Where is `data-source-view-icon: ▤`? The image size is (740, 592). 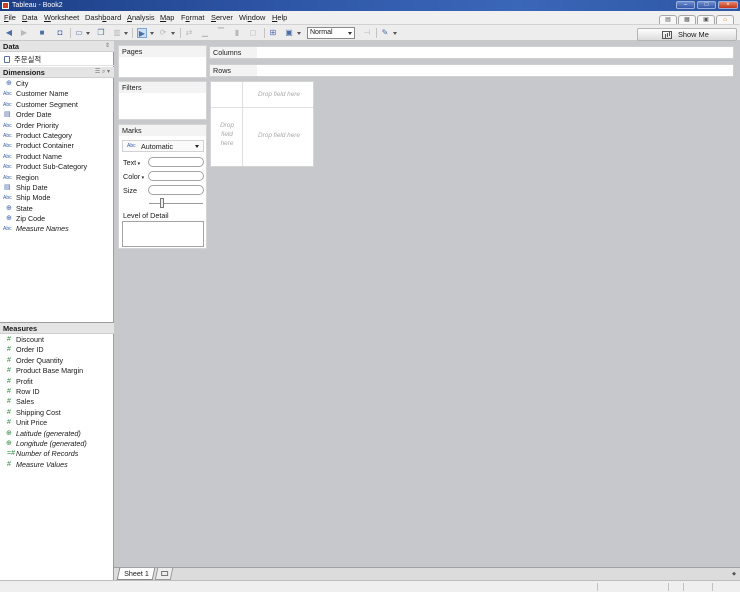
data-source-view-icon: ▤ is located at coordinates (668, 19).